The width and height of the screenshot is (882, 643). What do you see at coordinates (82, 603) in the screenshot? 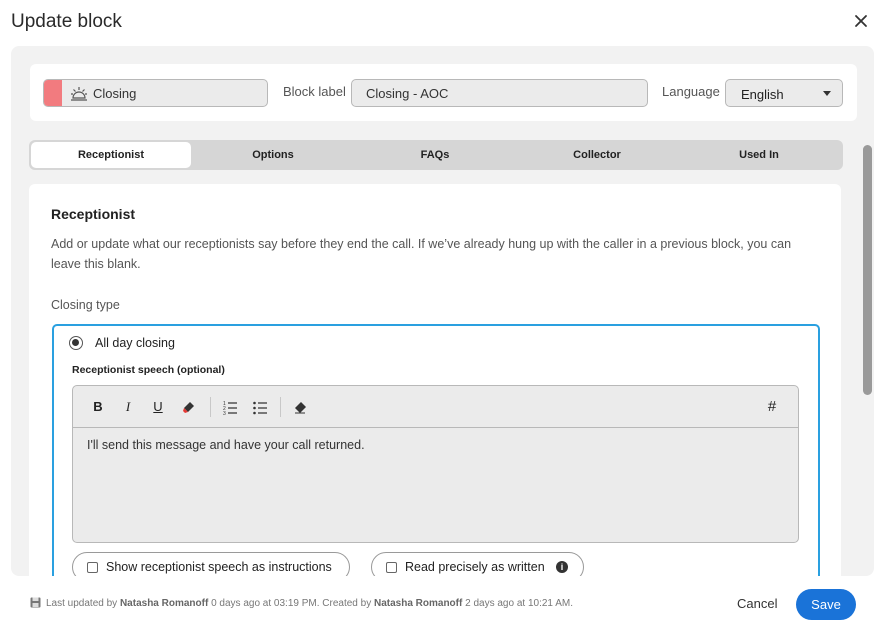
I see `updated-prefix: Last updated by` at bounding box center [82, 603].